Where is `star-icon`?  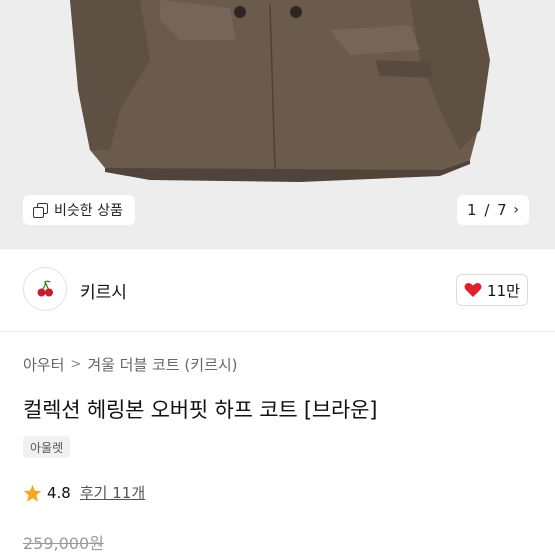
star-icon is located at coordinates (32, 493).